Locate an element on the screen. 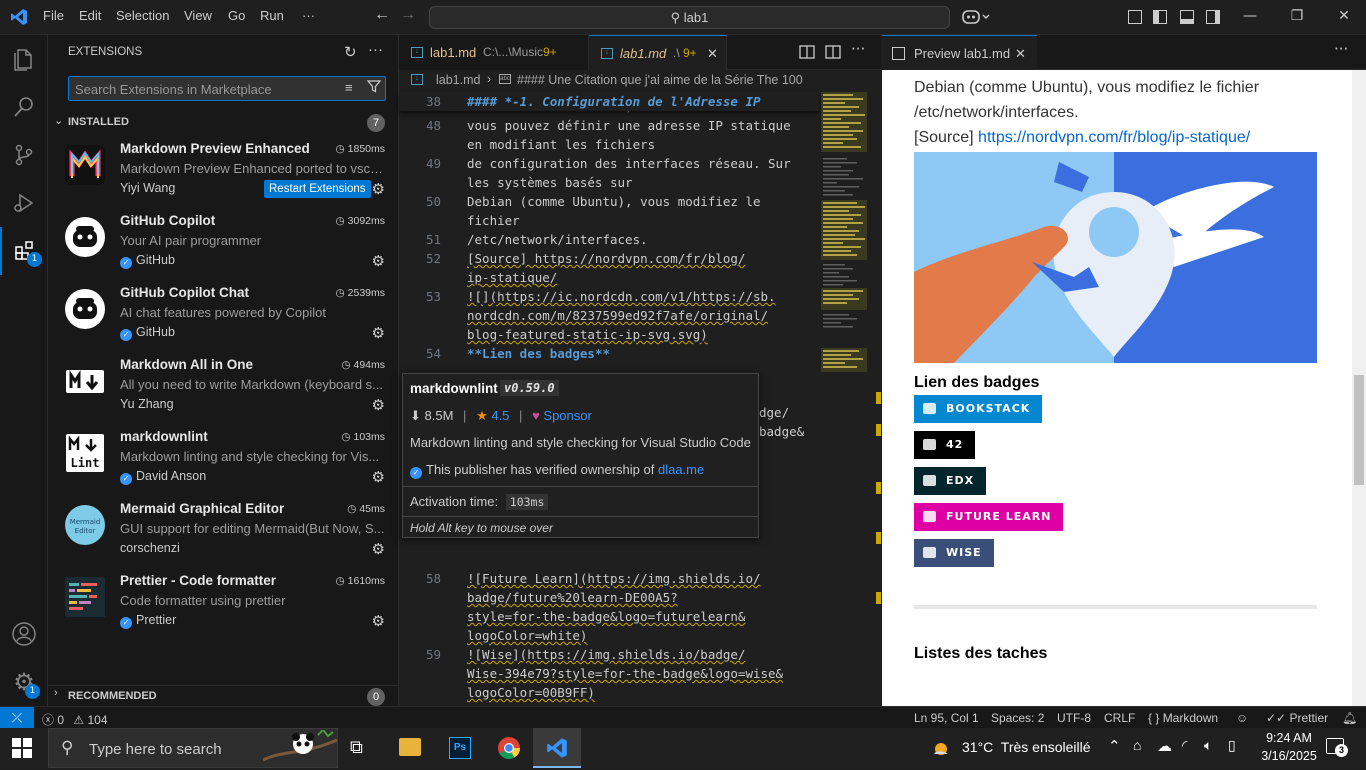  installed-section-header: ⌄ INSTALLED 7 is located at coordinates (223, 123).